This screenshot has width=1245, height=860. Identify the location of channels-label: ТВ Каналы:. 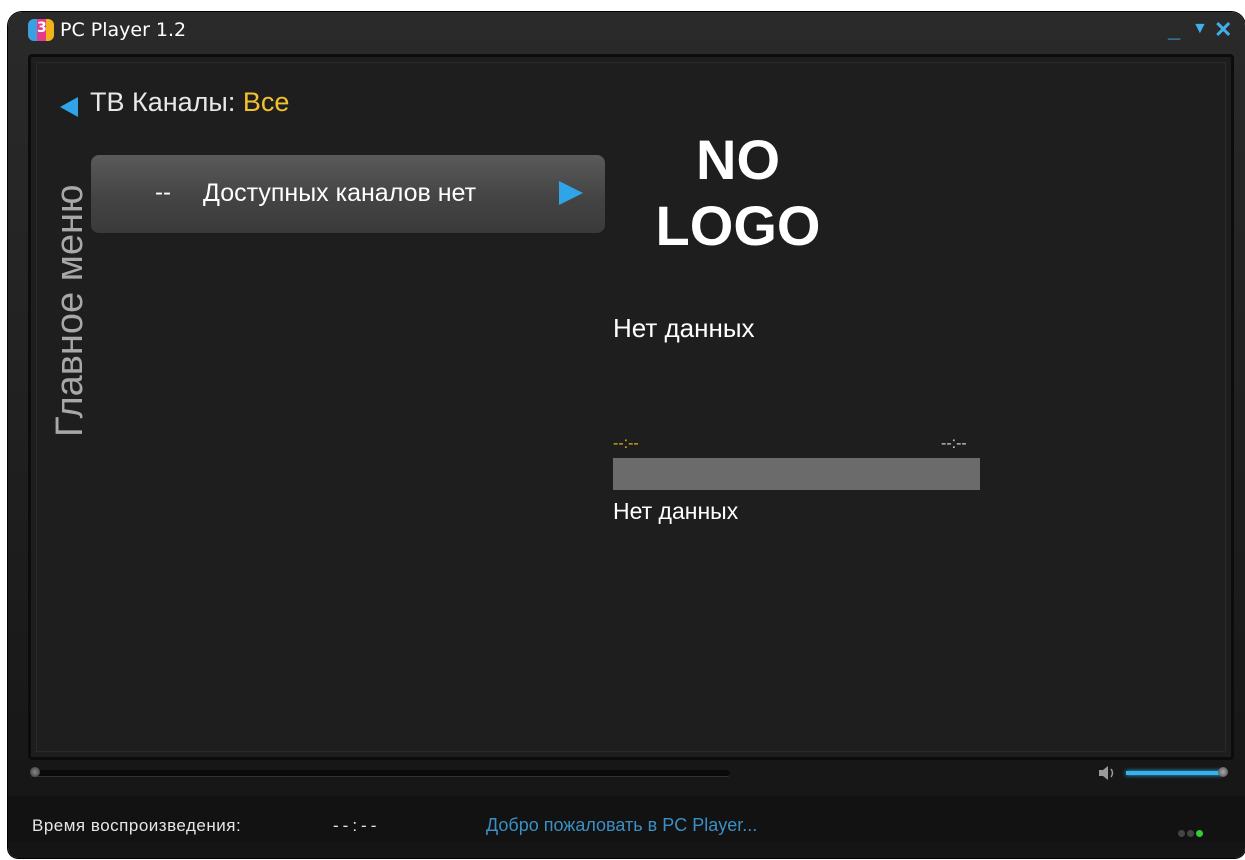
(163, 102).